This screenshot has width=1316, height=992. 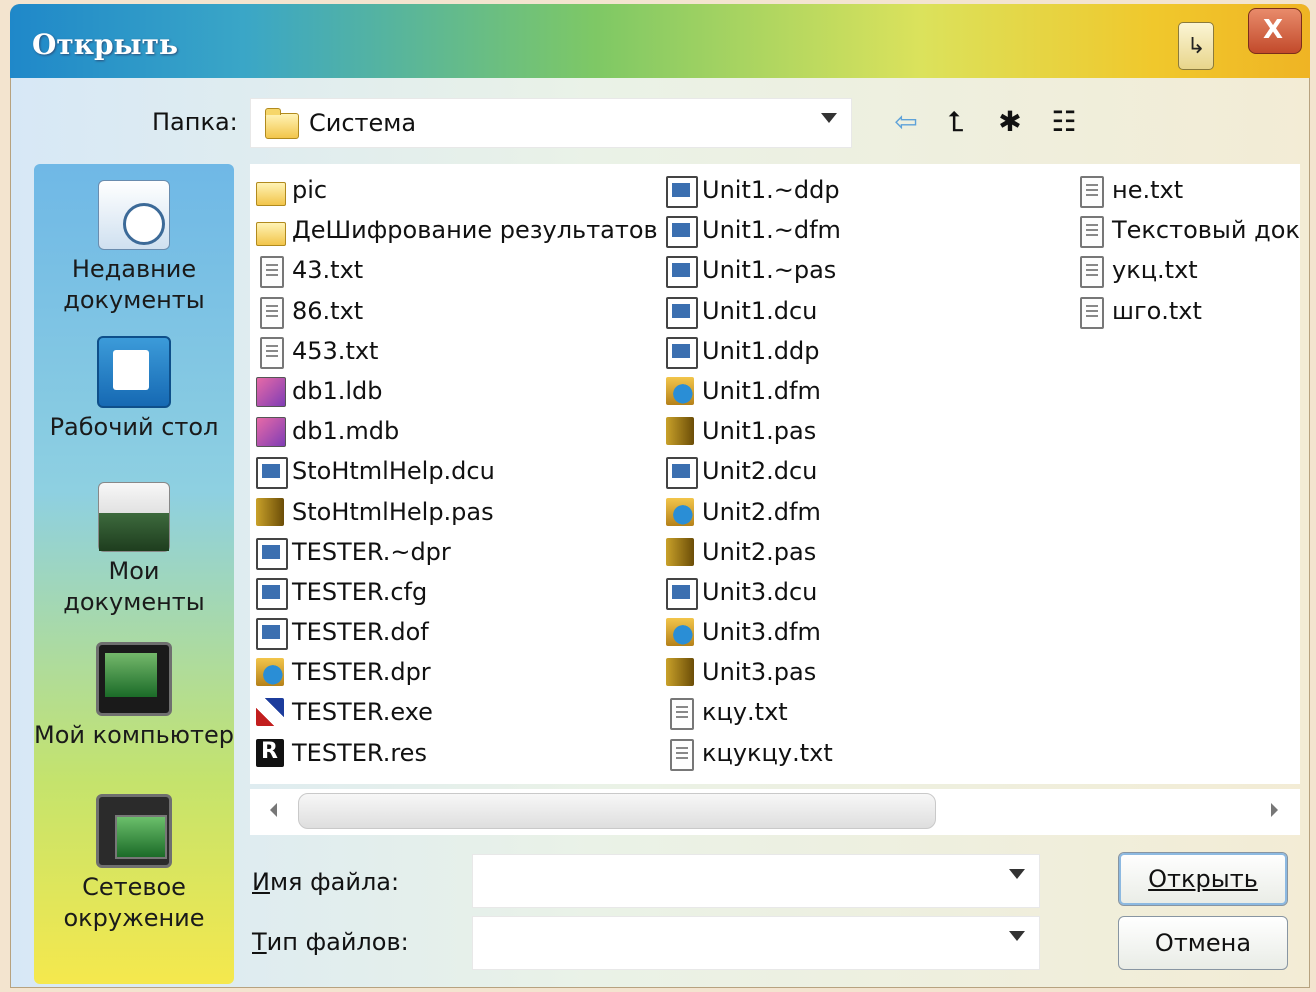 I want to click on close-icon: X, so click(x=1273, y=30).